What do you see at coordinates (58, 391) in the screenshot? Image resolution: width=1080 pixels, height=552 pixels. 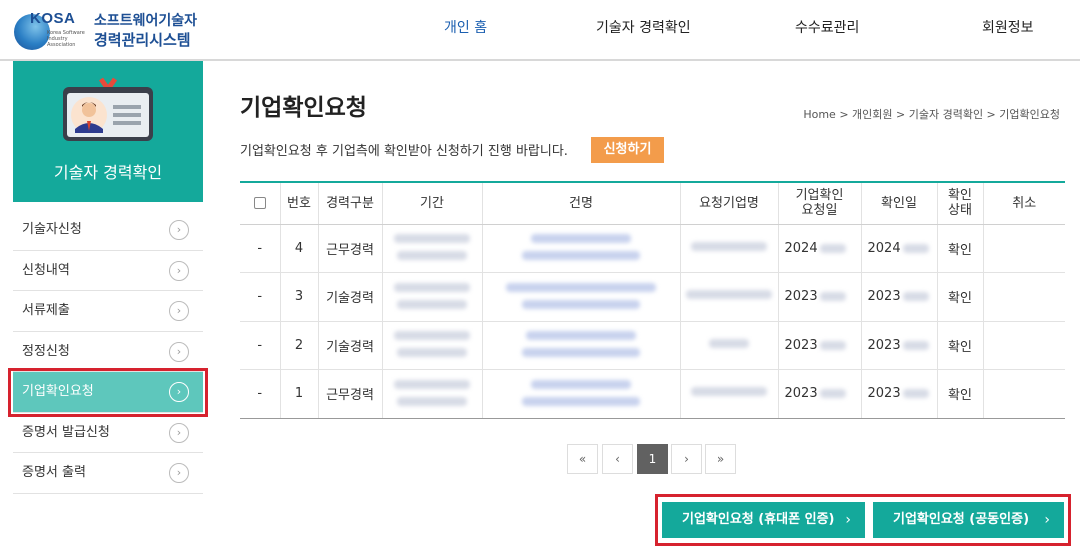 I see `sidebar-item-label: 기업확인요청` at bounding box center [58, 391].